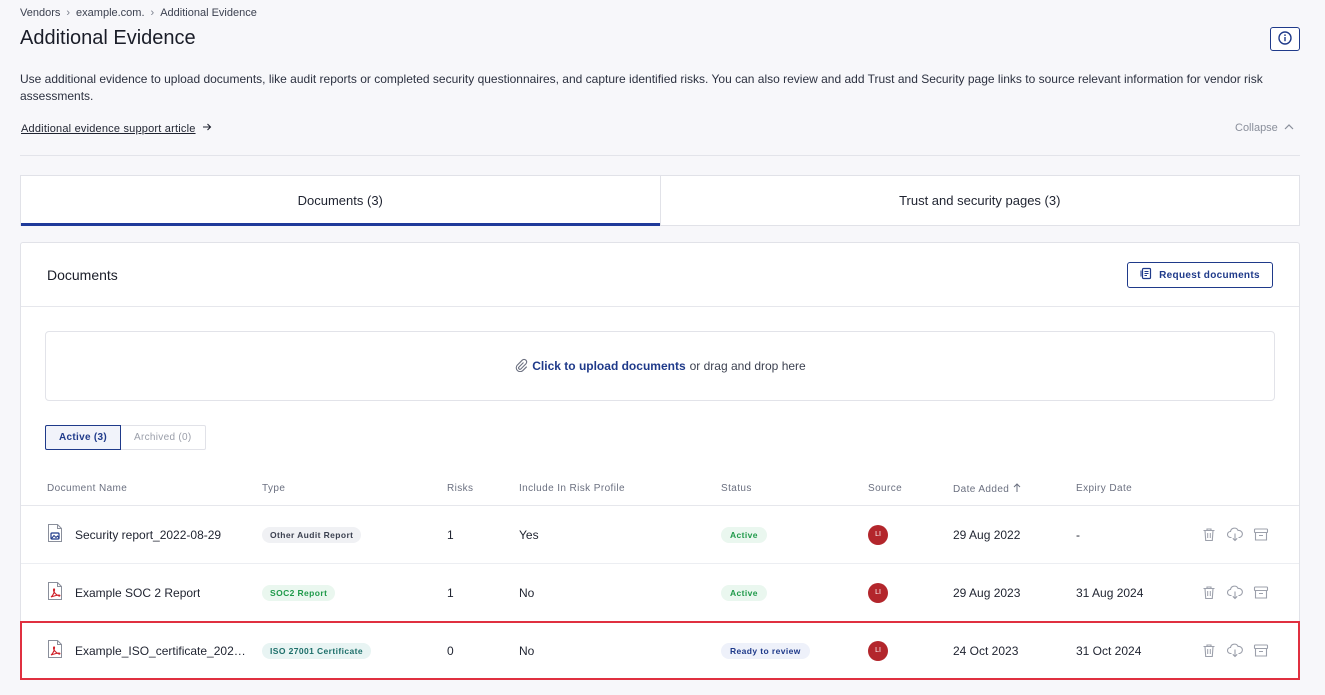  What do you see at coordinates (1110, 592) in the screenshot?
I see `expiry-date: 31 Aug 2024` at bounding box center [1110, 592].